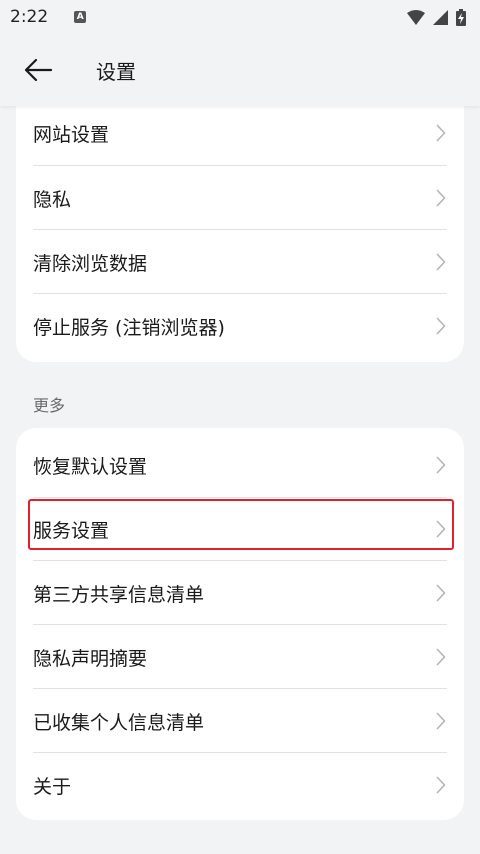  What do you see at coordinates (119, 594) in the screenshot?
I see `item-label: 第三方共享信息清单` at bounding box center [119, 594].